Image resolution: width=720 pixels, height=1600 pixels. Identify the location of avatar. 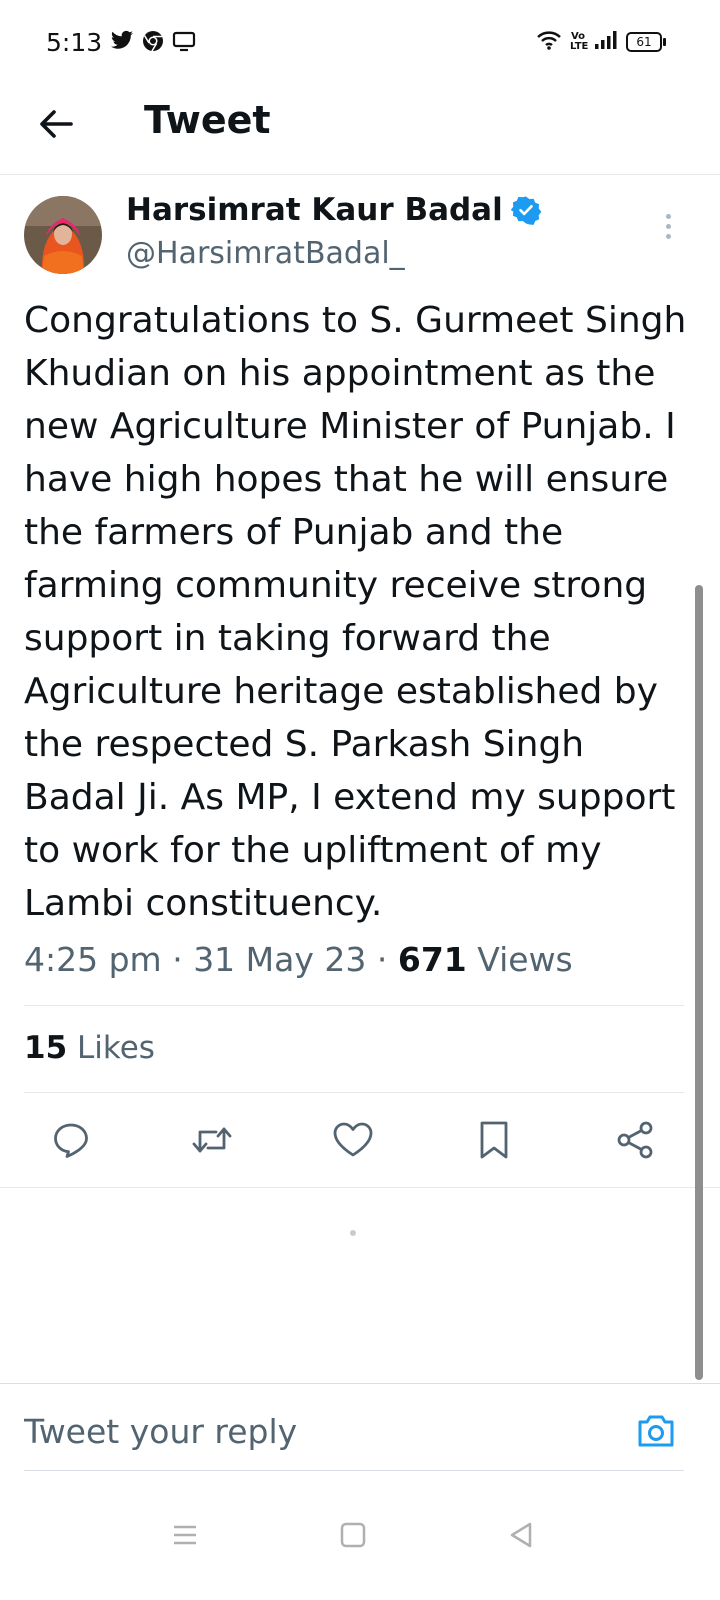
(63, 235).